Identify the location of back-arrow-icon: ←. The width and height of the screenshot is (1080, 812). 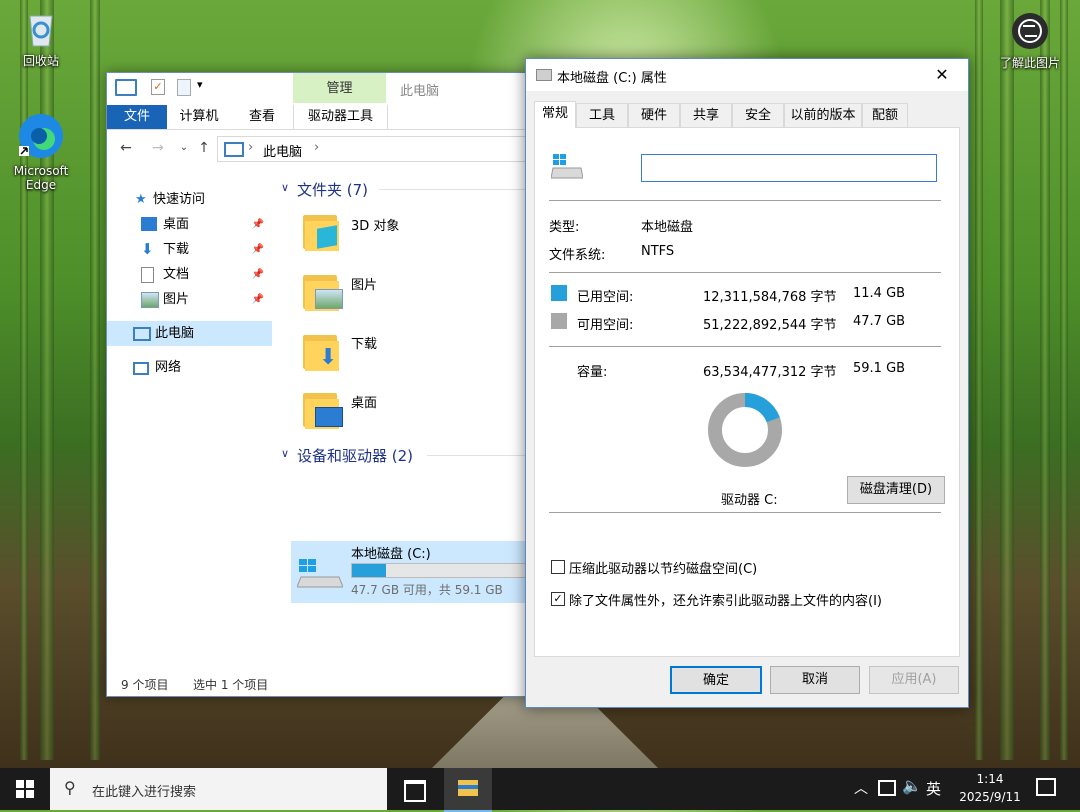
(126, 148).